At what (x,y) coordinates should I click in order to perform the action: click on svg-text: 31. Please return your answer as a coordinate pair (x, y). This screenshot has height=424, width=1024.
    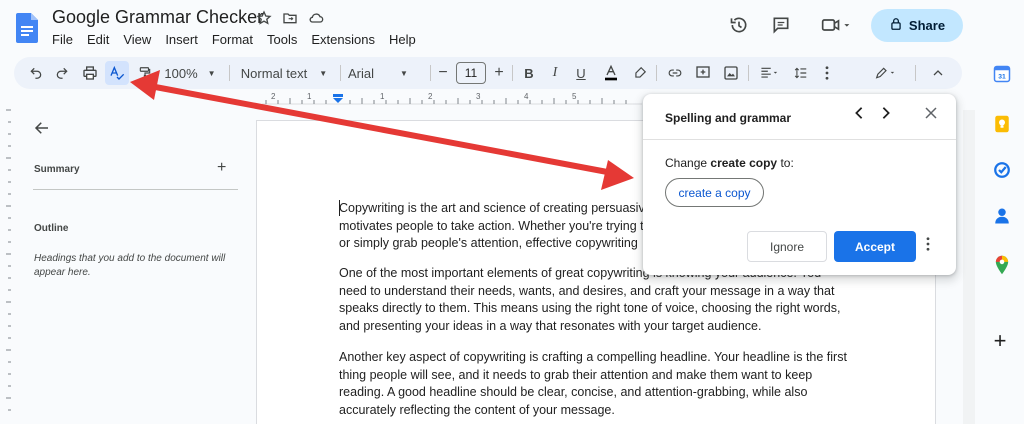
    Looking at the image, I should click on (1002, 77).